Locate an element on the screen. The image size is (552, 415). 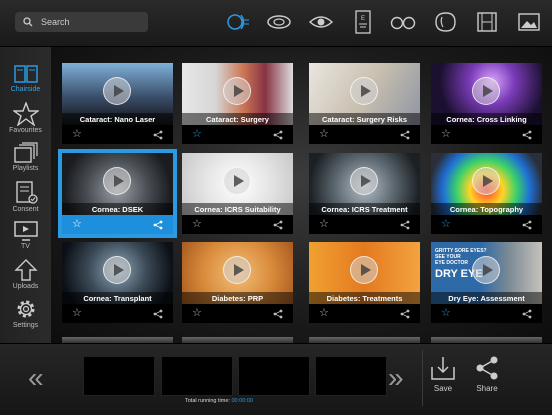
sidebar-item-uploads: Uploads is located at coordinates (25, 277).